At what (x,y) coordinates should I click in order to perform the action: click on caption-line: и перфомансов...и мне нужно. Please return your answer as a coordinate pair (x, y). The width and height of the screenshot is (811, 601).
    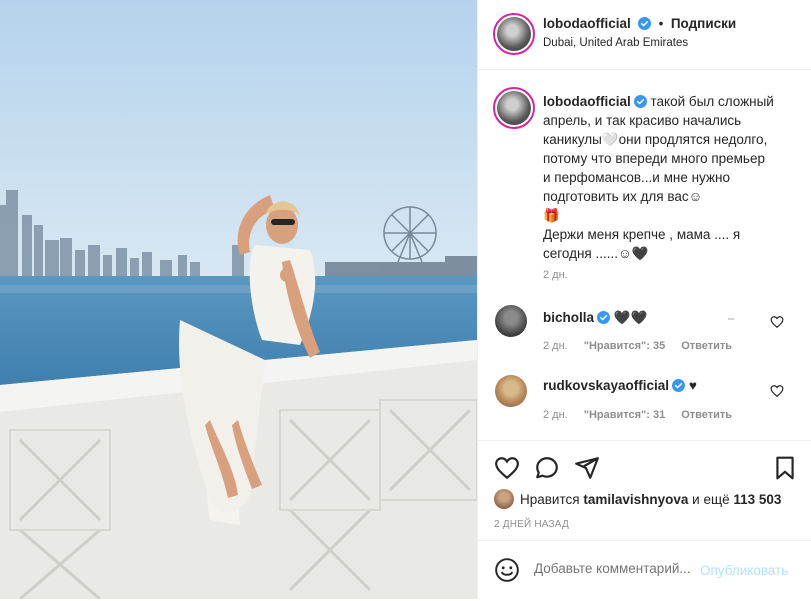
    Looking at the image, I should click on (636, 177).